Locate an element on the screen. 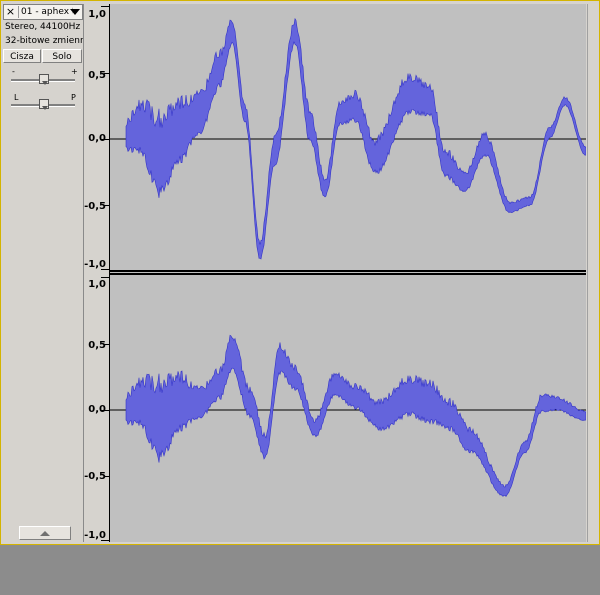  mute-button: Cisza is located at coordinates (22, 56).